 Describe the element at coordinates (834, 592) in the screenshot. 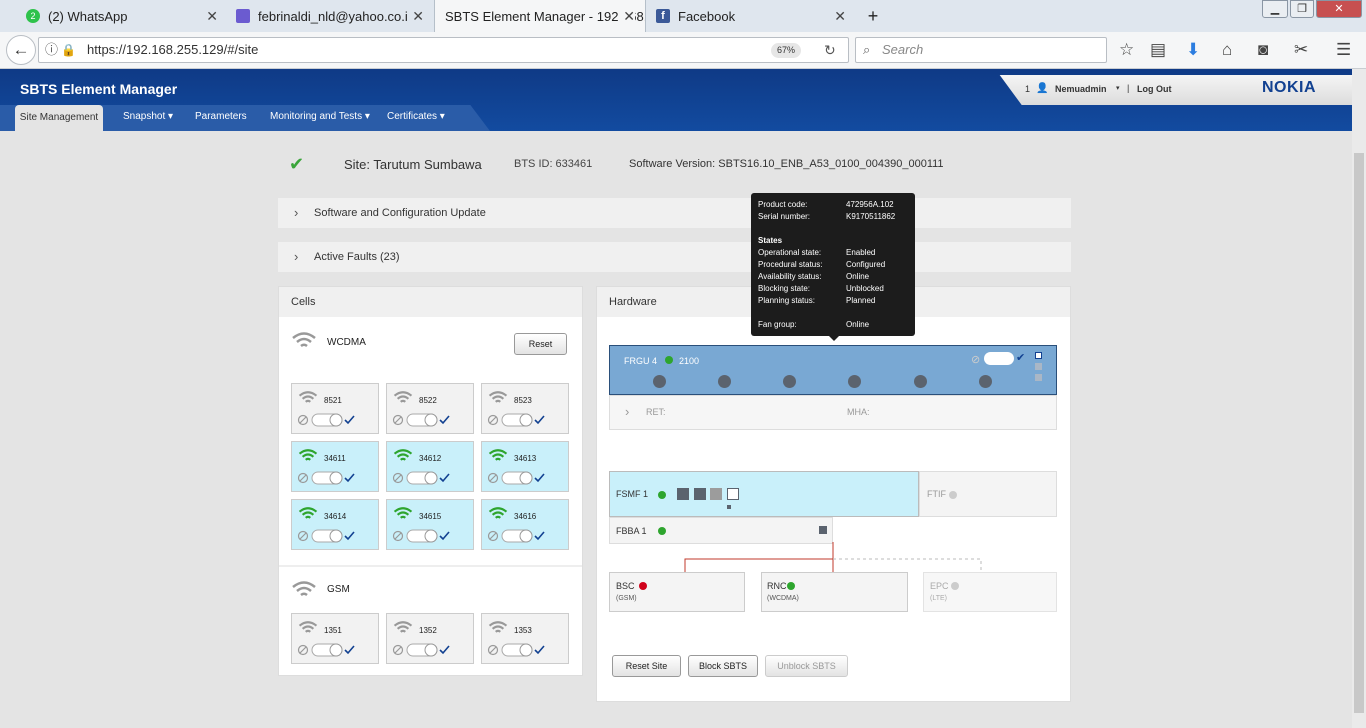

I see `rnc-node: RNC (WCDMA)` at that location.